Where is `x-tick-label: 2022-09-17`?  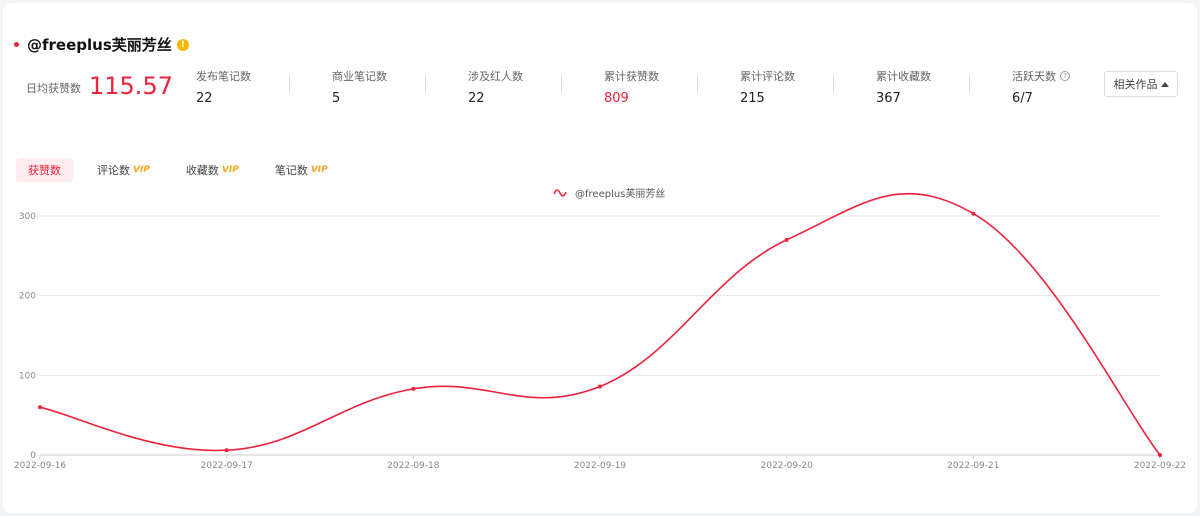 x-tick-label: 2022-09-17 is located at coordinates (227, 466).